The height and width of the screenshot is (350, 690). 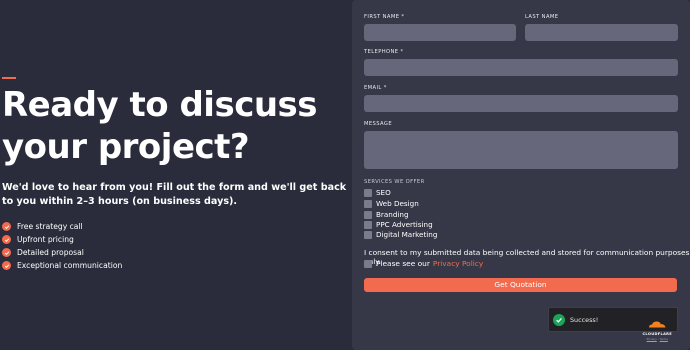 I want to click on services-title: SERVICES WE OFFER, so click(x=394, y=182).